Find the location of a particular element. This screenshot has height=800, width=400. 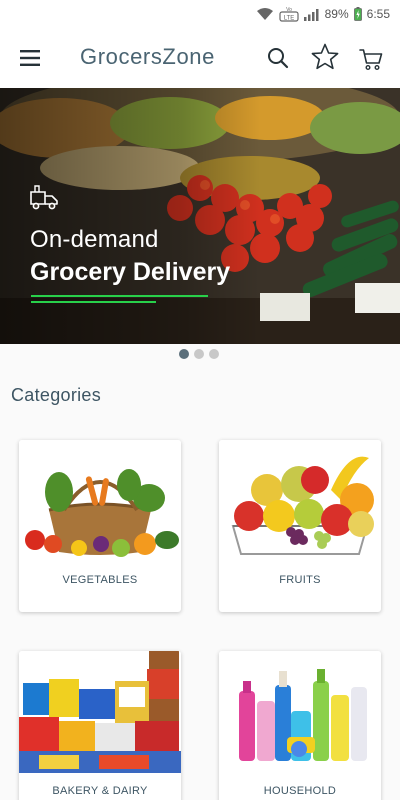

category-card-bakery-dairy: BAKERY & DAIRY is located at coordinates (100, 725).